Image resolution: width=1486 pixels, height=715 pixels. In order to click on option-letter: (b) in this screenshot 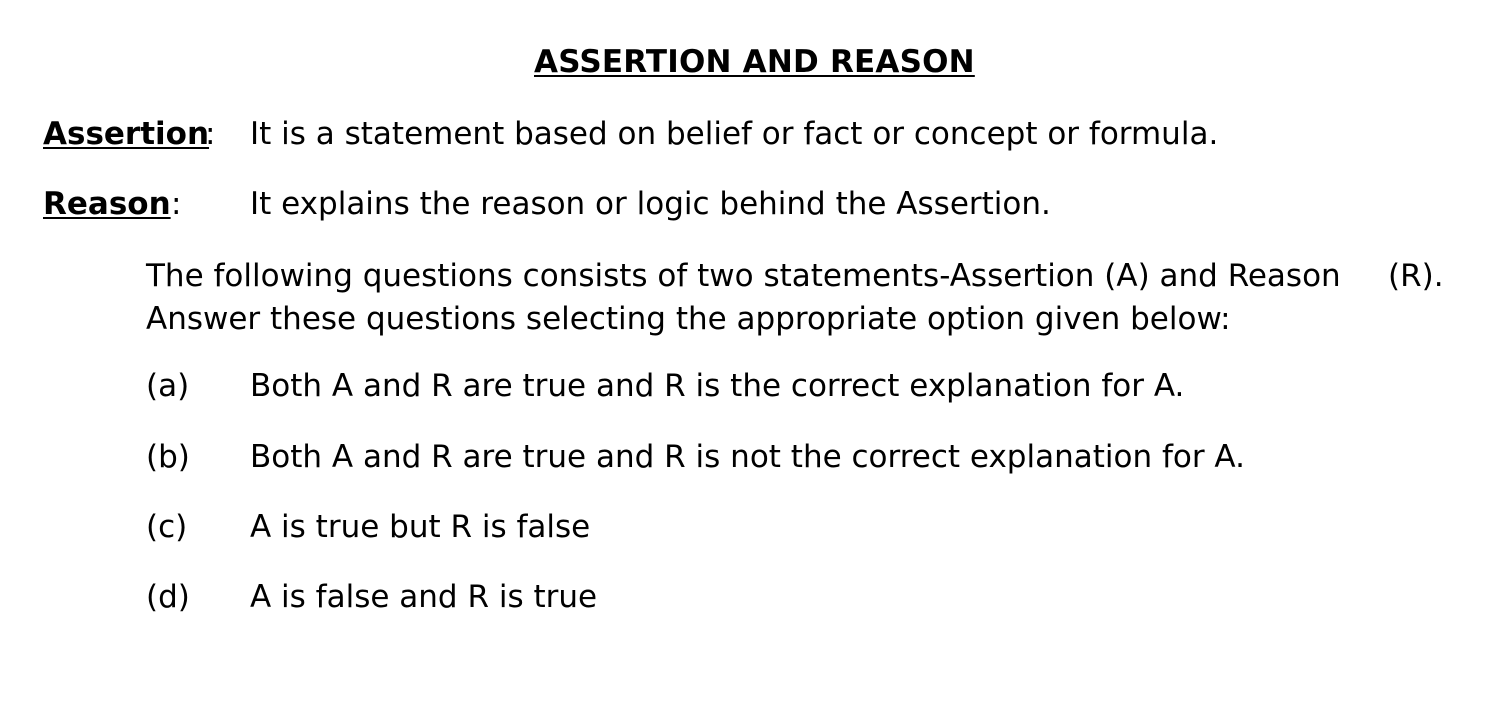, I will do `click(168, 457)`.